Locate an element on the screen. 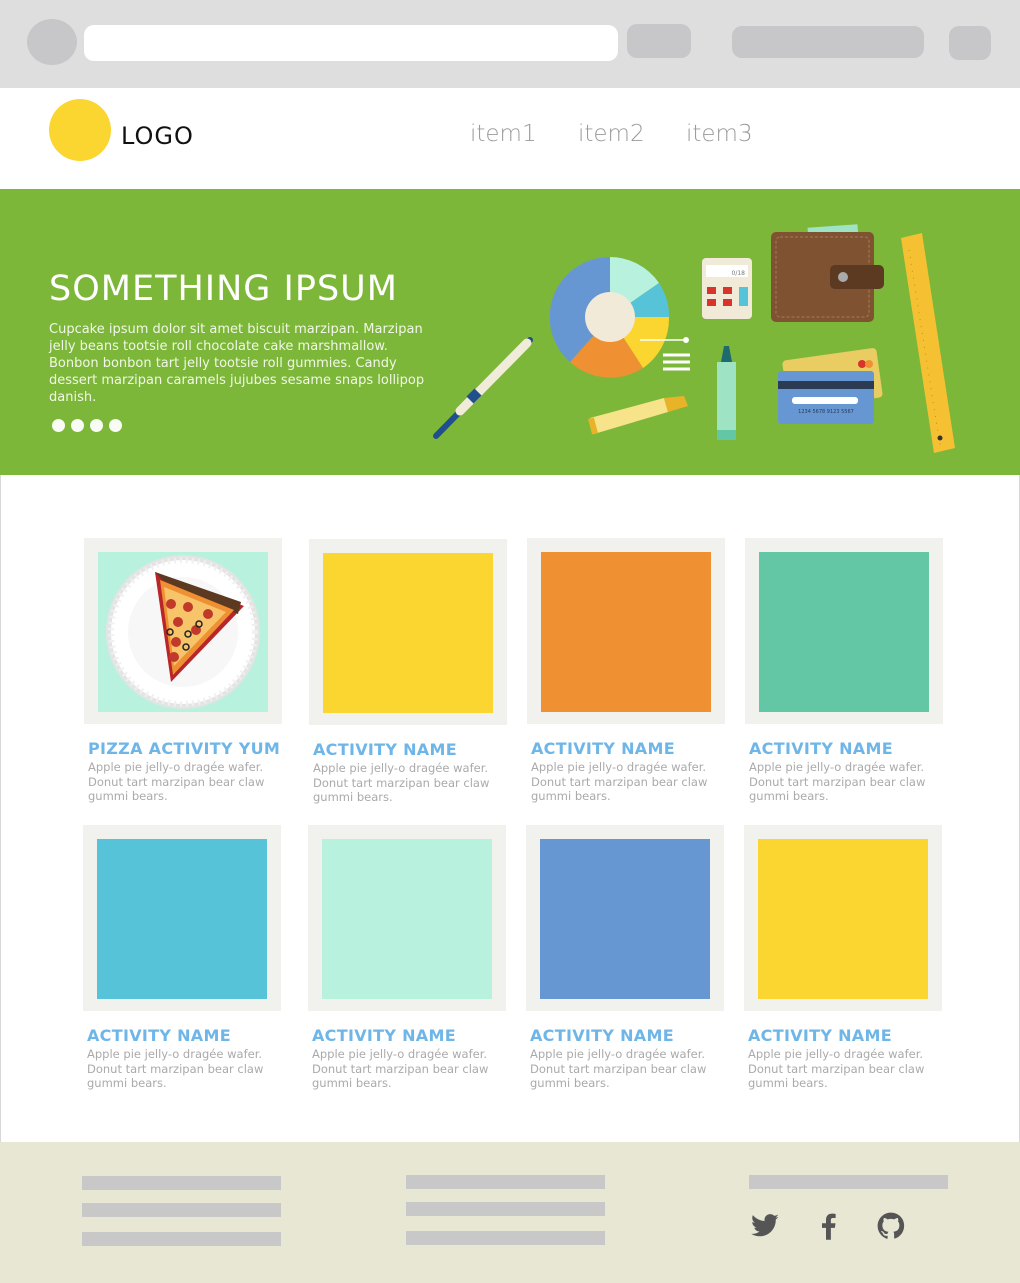 The width and height of the screenshot is (1020, 1283). page-border-left is located at coordinates (0, 808).